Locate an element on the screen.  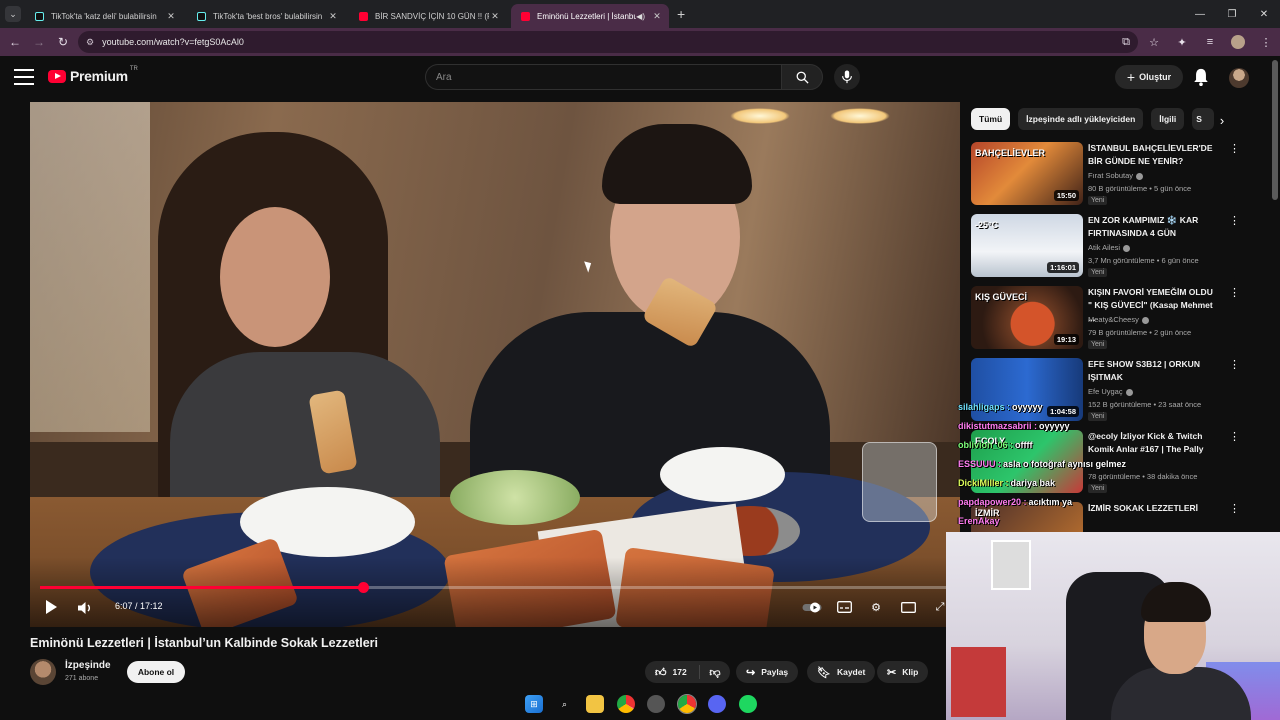
browser-tab: TikTok'ta 'best bros' bulabilirsin ✕ is located at coordinates (266, 16).